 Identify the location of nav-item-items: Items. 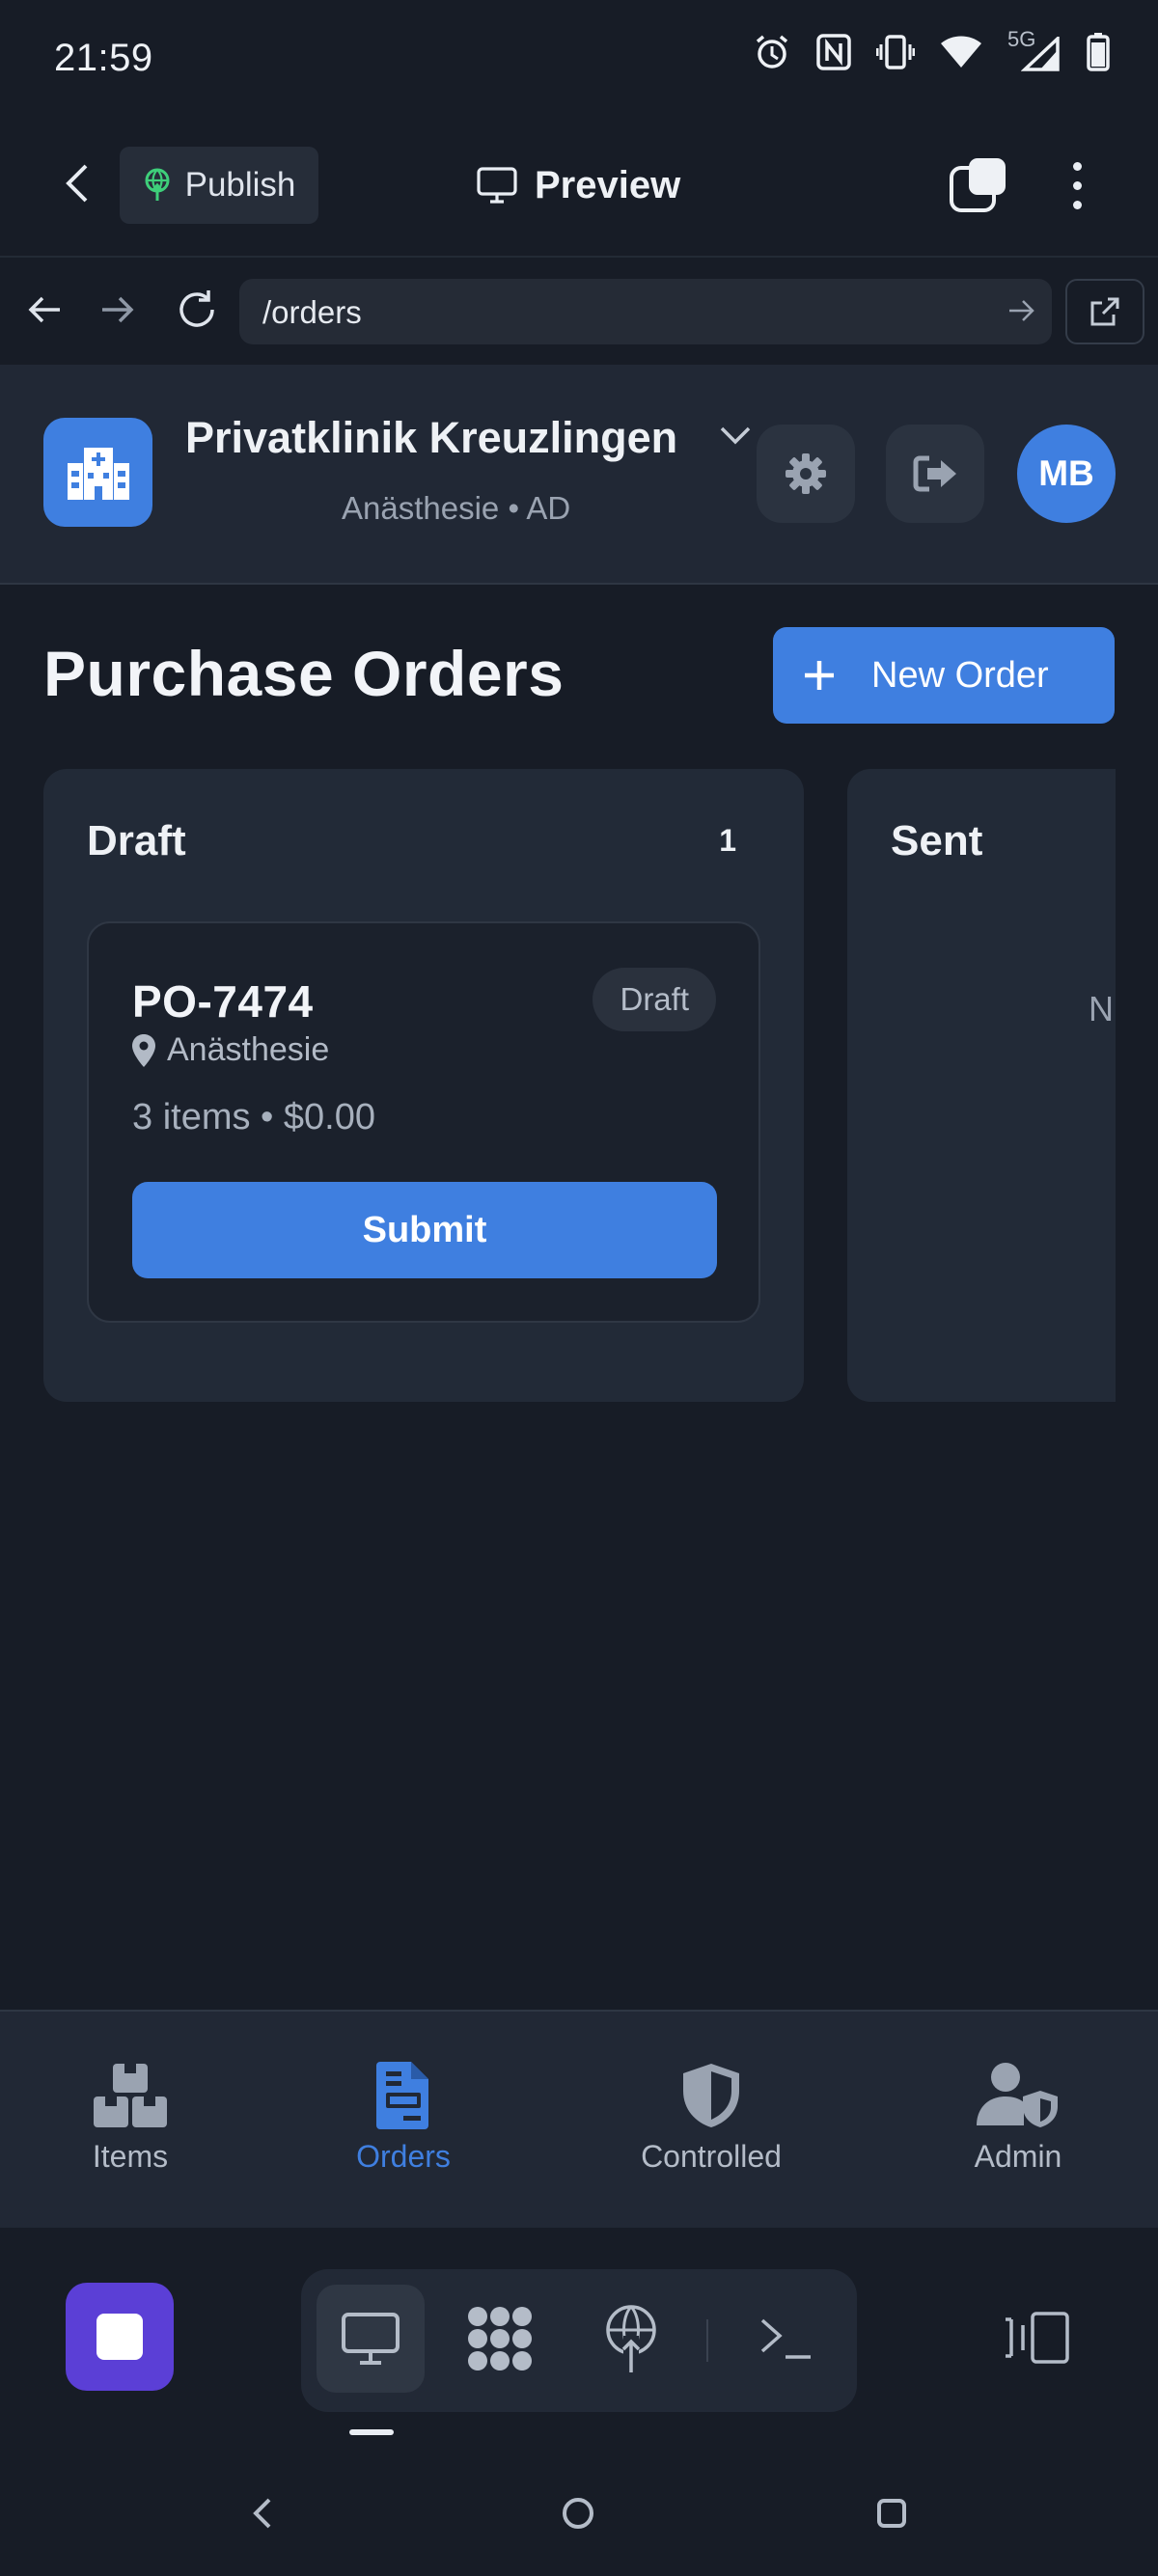
(130, 2119).